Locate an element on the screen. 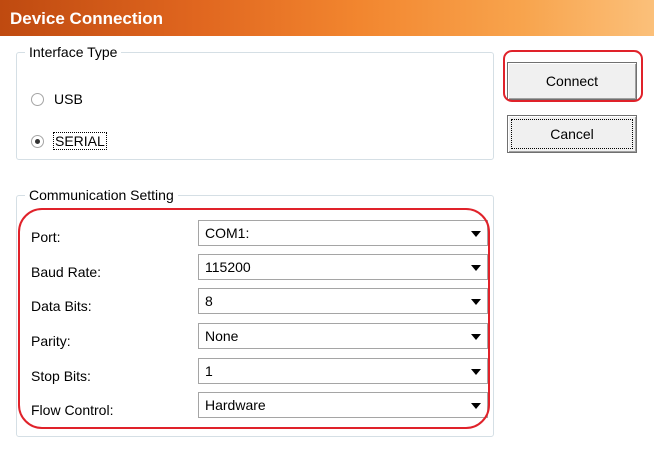 This screenshot has height=455, width=654. serial-radio-option: SERIAL is located at coordinates (69, 141).